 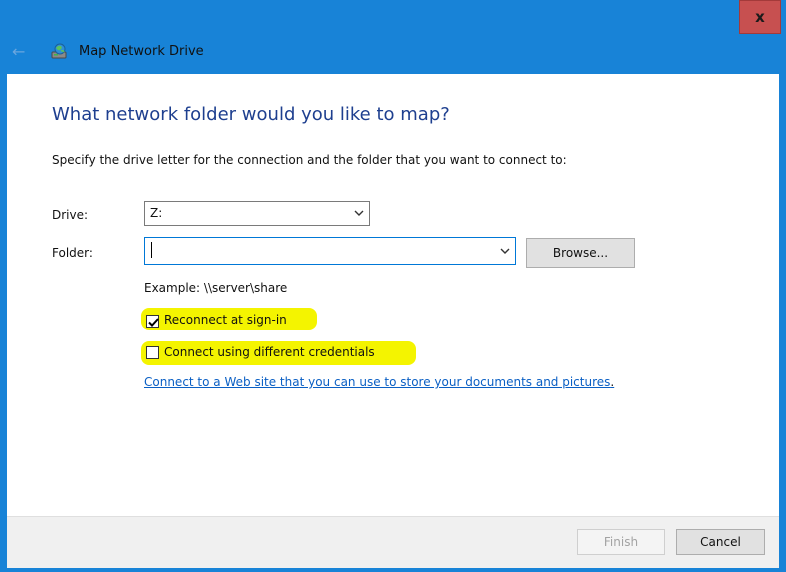 I want to click on reconnect-checkbox, so click(x=152, y=321).